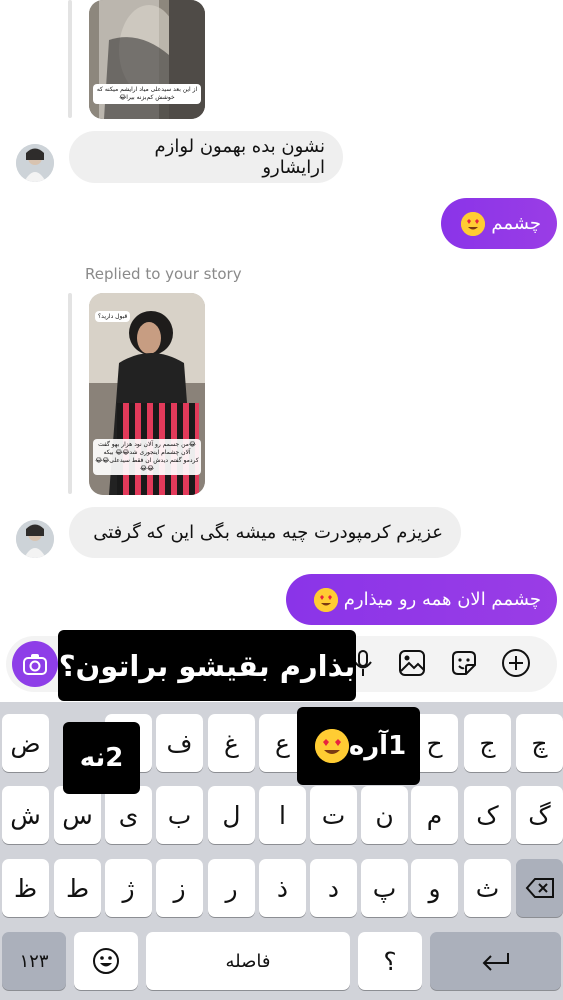 This screenshot has width=563, height=1000. Describe the element at coordinates (516, 223) in the screenshot. I see `message-text: چشمم` at that location.